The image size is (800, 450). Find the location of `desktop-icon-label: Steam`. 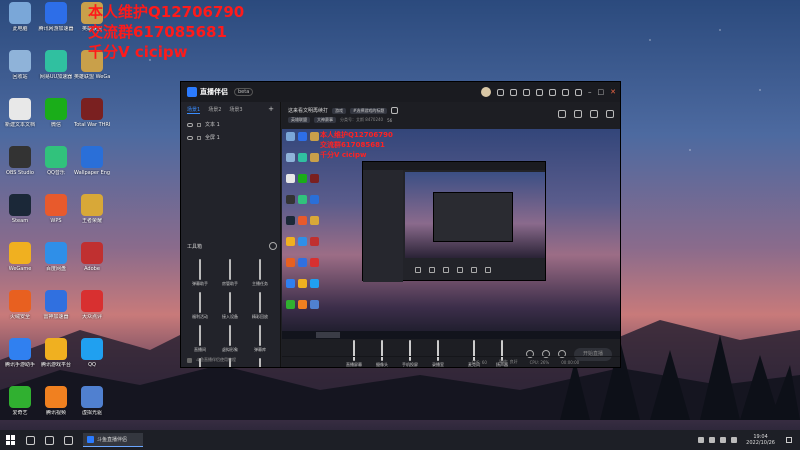

desktop-icon-label: Steam is located at coordinates (20, 221).